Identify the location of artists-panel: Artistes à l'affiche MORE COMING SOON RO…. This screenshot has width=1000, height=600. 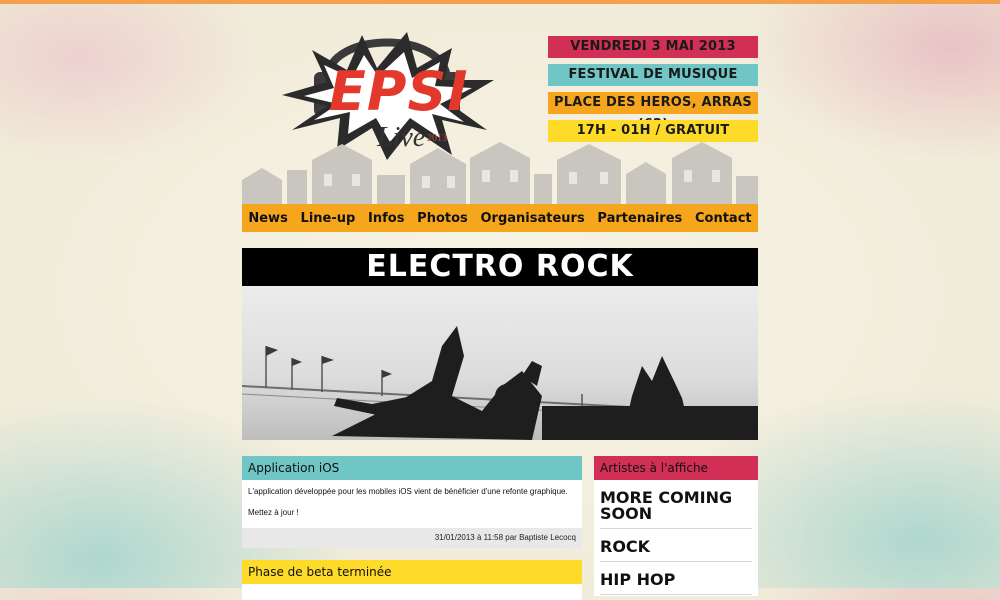
(676, 526).